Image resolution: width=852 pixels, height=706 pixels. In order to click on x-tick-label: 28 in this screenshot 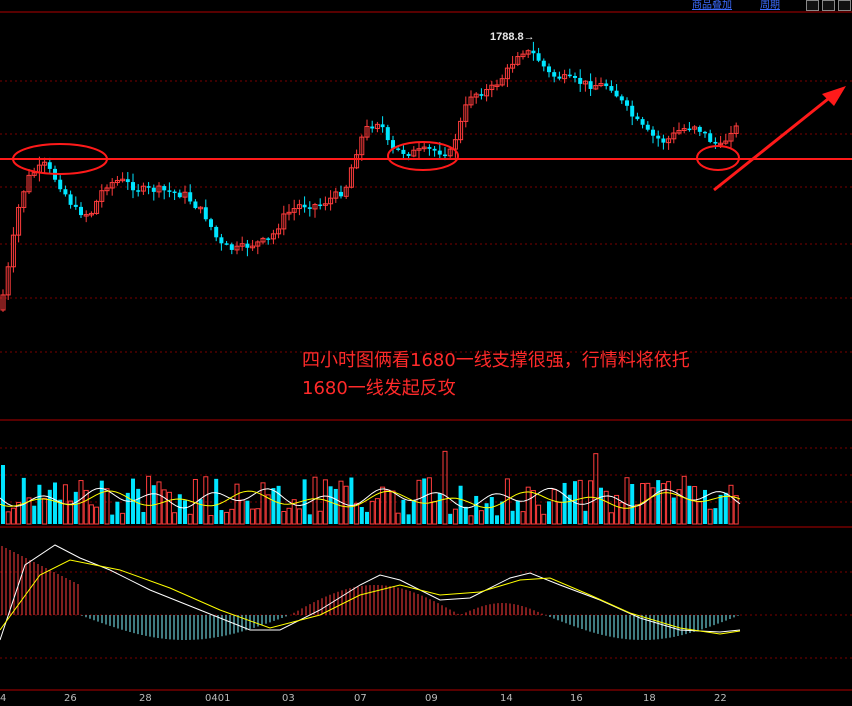, I will do `click(145, 698)`.